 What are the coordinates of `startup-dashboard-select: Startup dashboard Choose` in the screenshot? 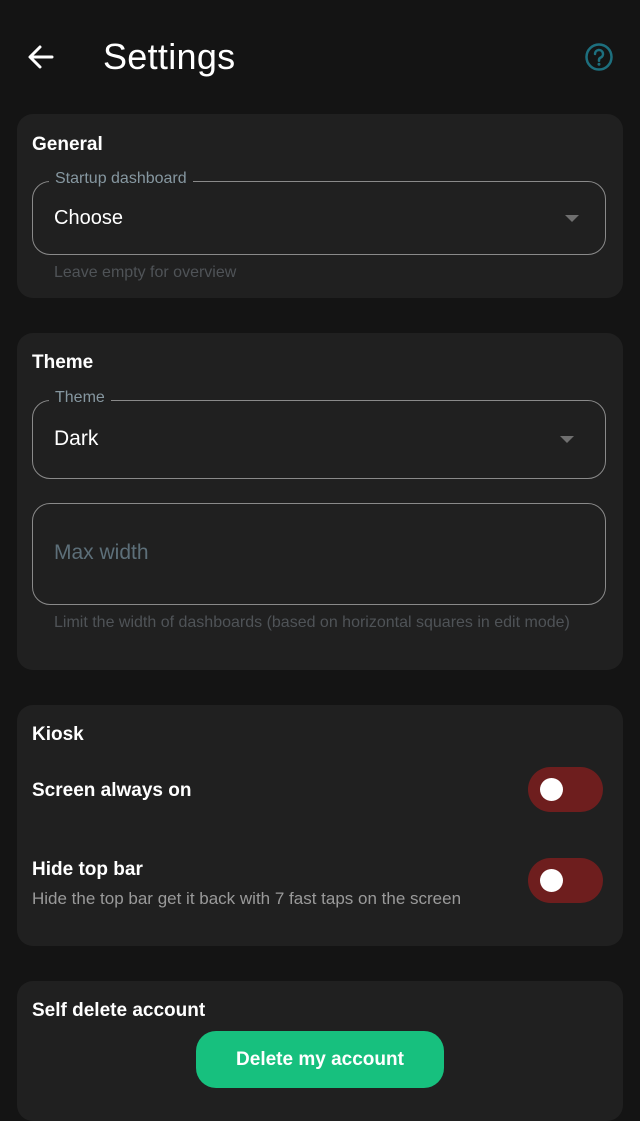 It's located at (319, 212).